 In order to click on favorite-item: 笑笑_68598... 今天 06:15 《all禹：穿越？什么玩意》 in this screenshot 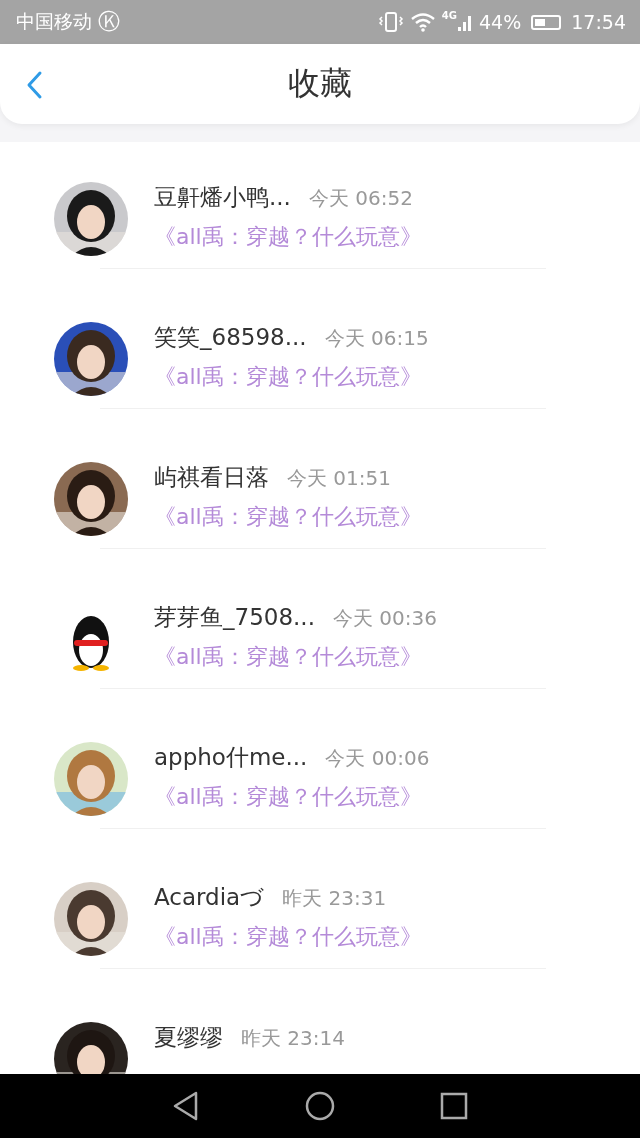, I will do `click(320, 352)`.